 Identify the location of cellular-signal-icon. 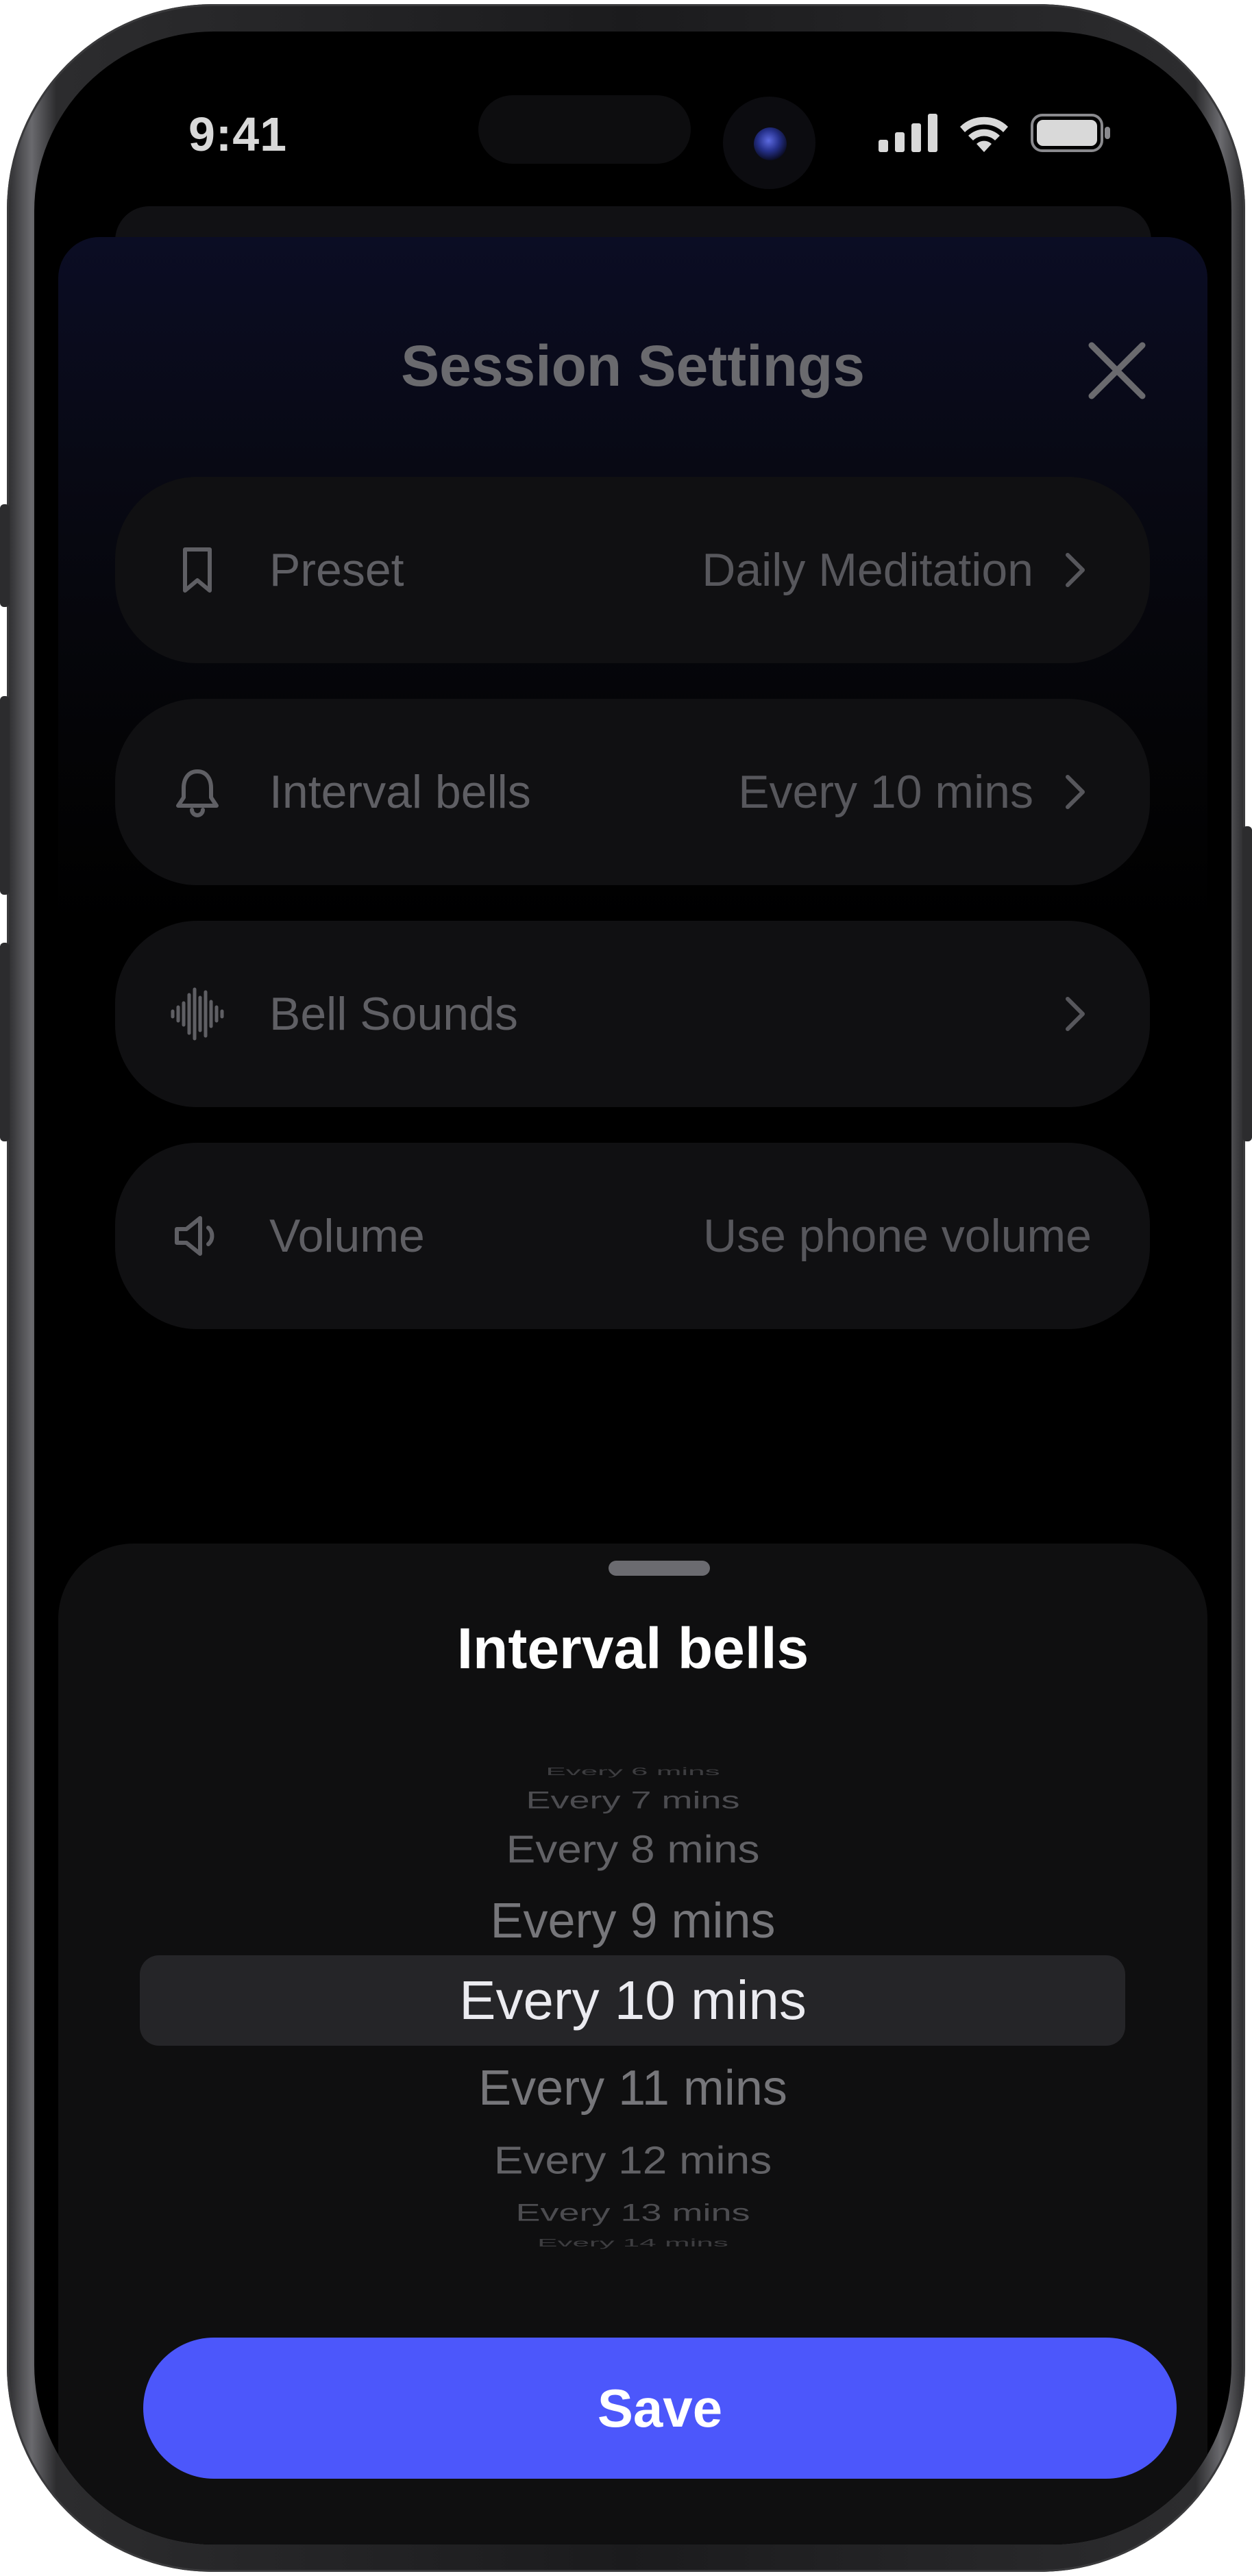
(908, 133).